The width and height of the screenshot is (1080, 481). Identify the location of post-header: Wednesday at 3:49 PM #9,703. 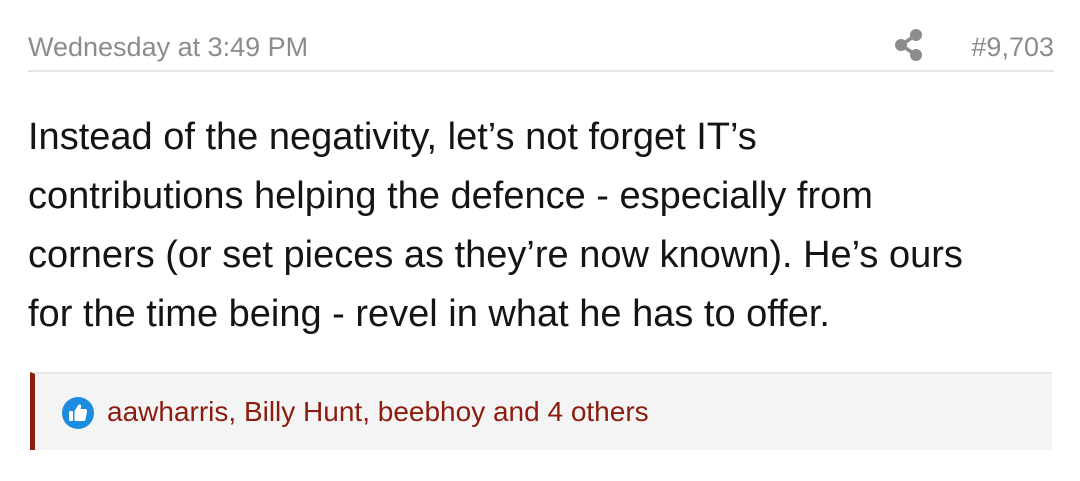
(541, 48).